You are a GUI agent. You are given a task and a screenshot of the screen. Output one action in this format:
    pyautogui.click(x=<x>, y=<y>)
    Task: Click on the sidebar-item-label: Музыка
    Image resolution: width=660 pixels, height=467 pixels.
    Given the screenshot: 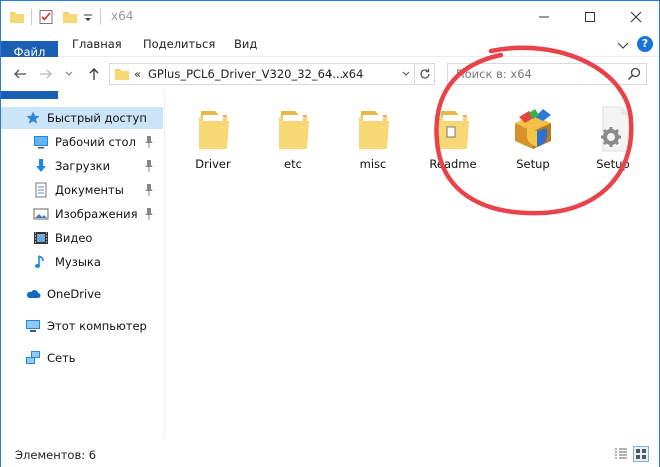 What is the action you would take?
    pyautogui.click(x=78, y=262)
    